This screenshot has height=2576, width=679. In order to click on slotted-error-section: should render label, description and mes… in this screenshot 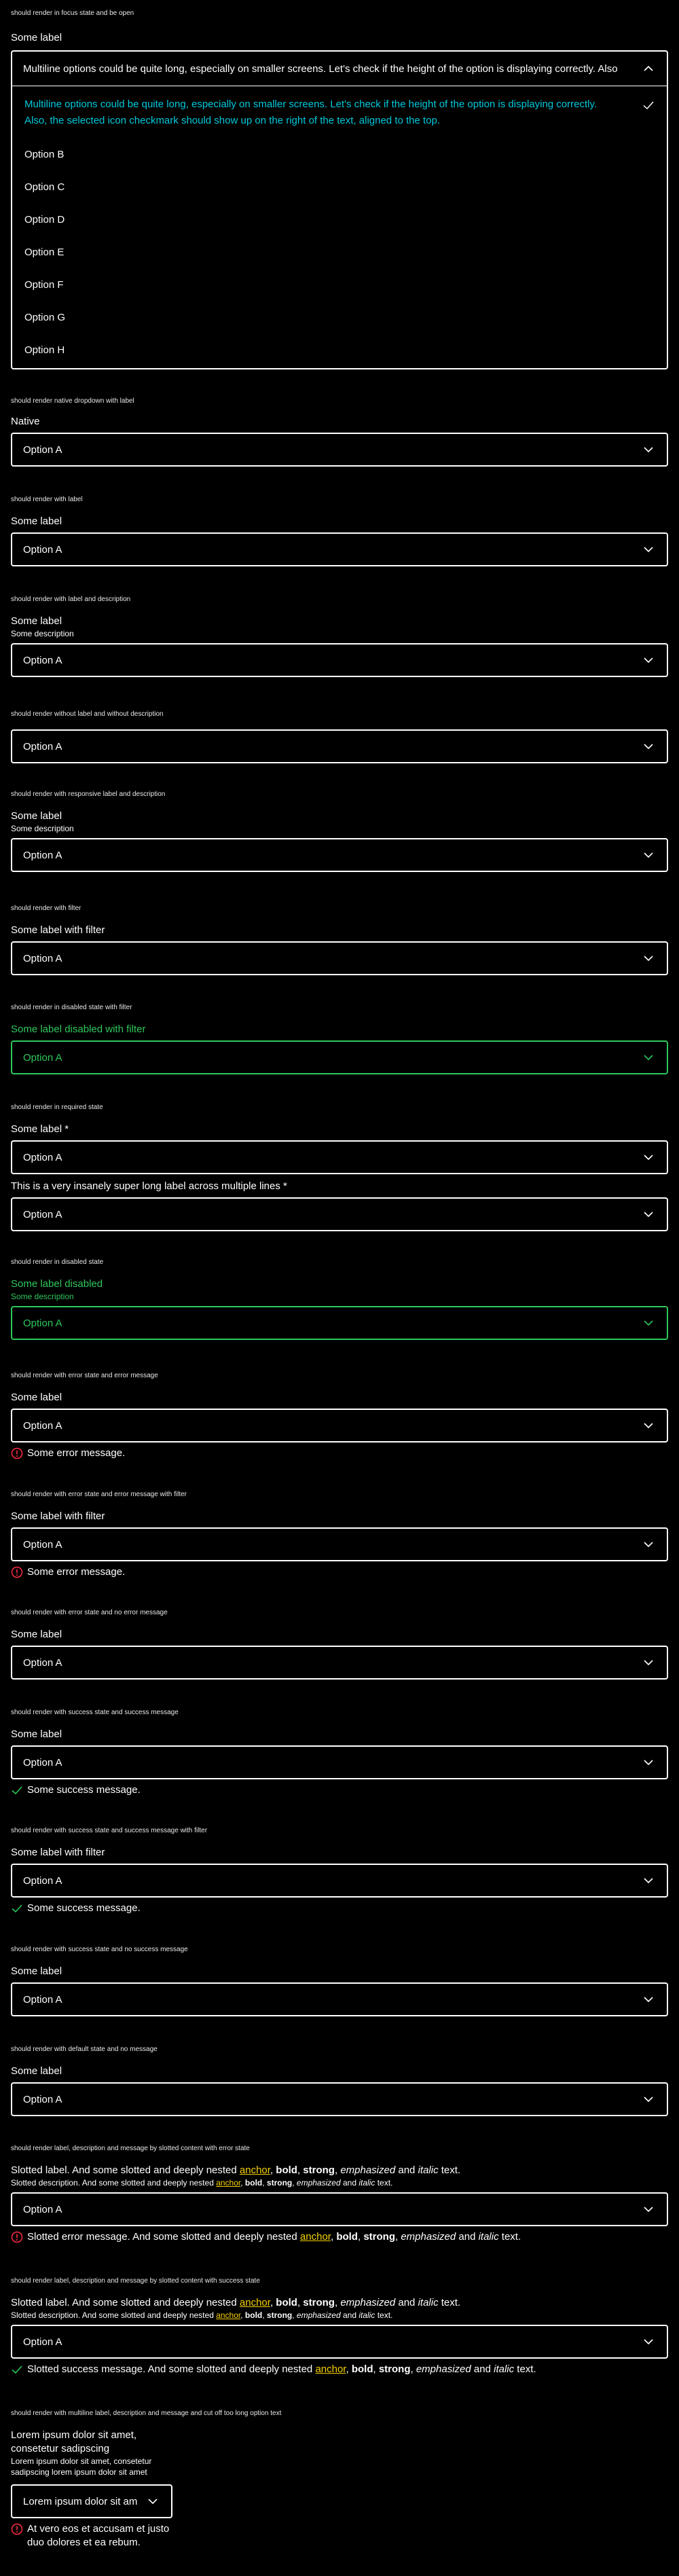, I will do `click(340, 2194)`.